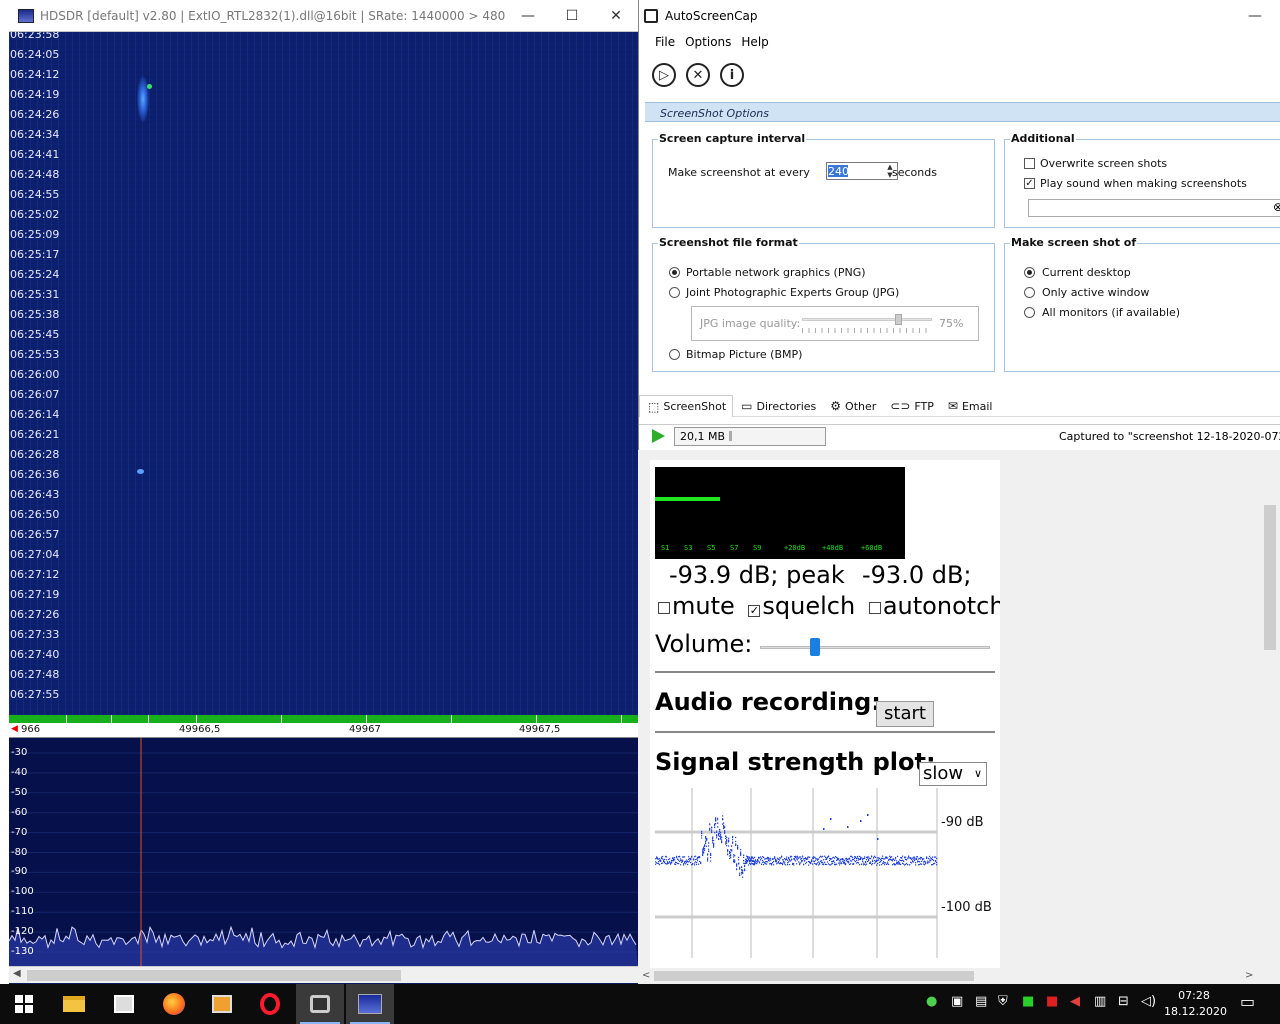 The image size is (1280, 1024). Describe the element at coordinates (952, 406) in the screenshot. I see `email-icon: ✉` at that location.